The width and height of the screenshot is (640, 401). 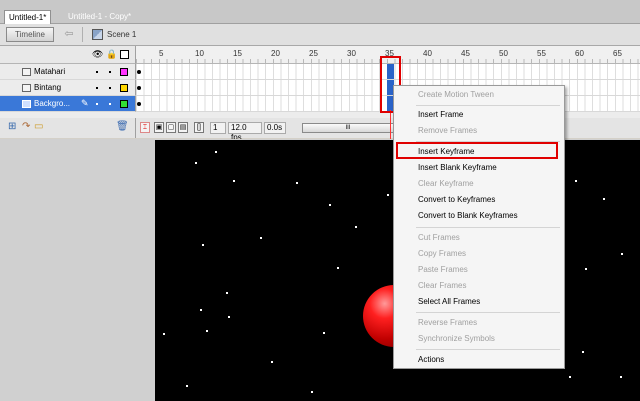 What do you see at coordinates (617, 53) in the screenshot?
I see `ruler-number: 65` at bounding box center [617, 53].